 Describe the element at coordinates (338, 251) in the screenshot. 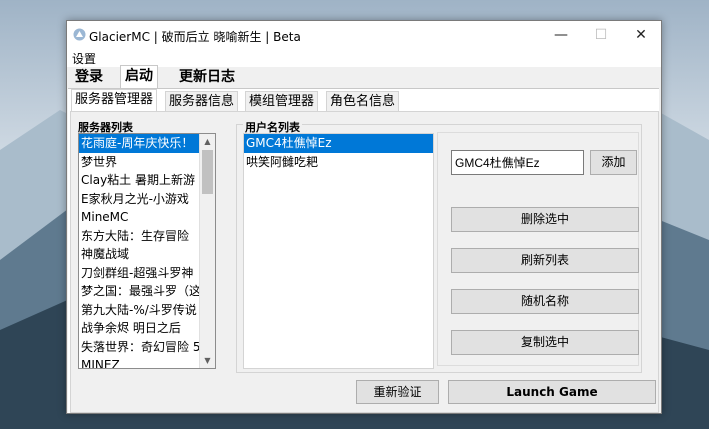

I see `username-list: GMC4杜僬悼Ez 哄笑阿雠吃耙` at that location.